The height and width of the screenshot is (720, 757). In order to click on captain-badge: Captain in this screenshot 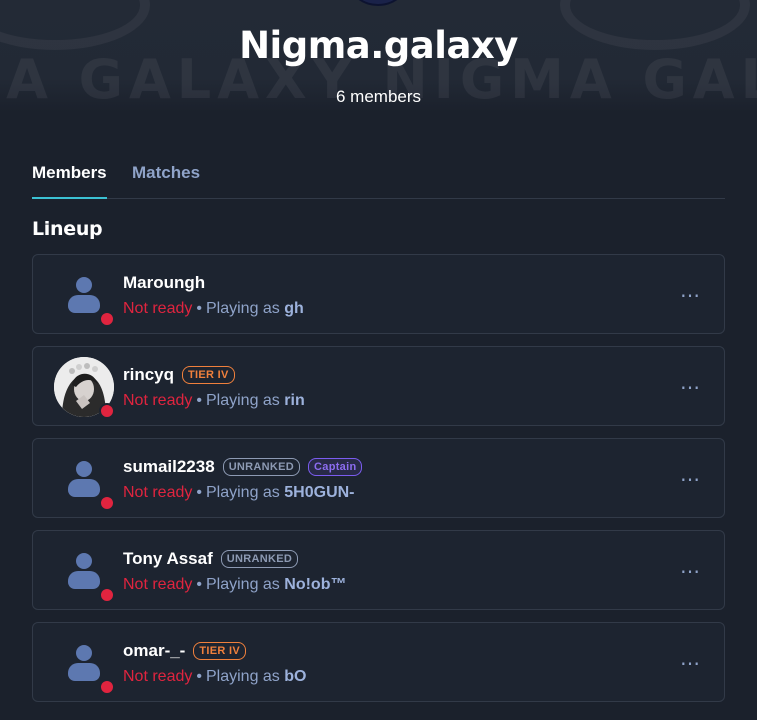, I will do `click(335, 467)`.